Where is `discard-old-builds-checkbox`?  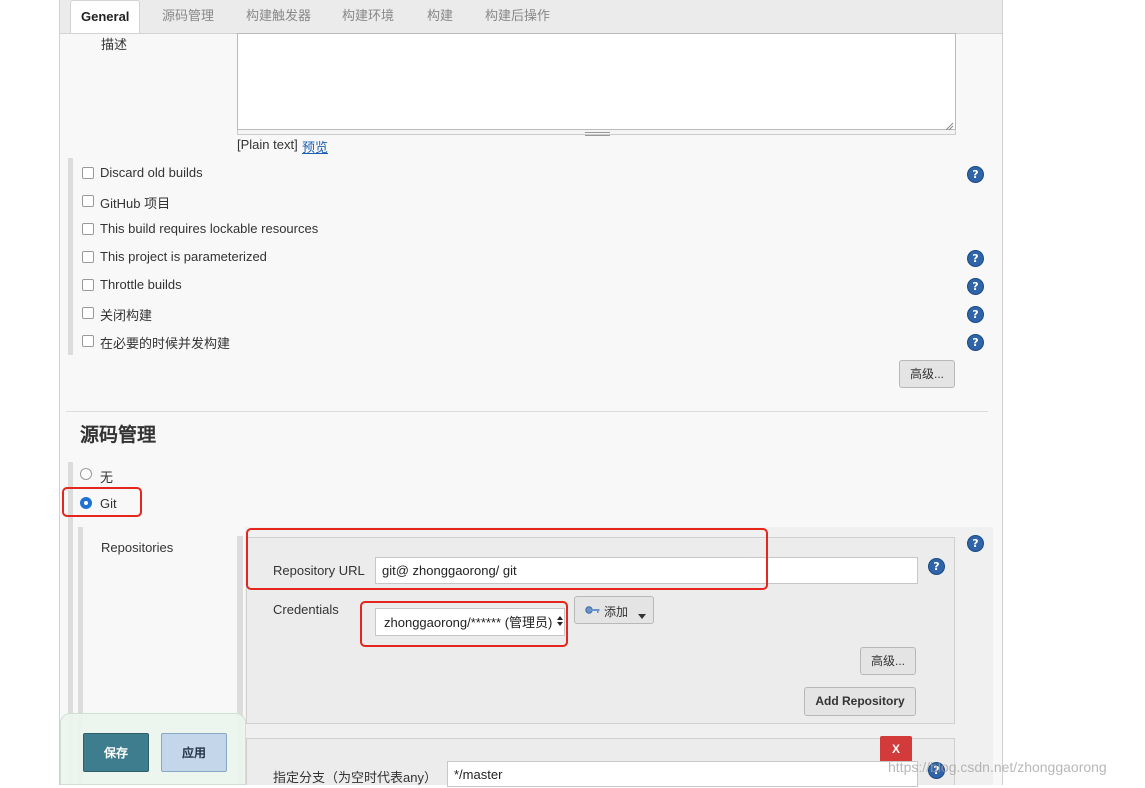
discard-old-builds-checkbox is located at coordinates (88, 173).